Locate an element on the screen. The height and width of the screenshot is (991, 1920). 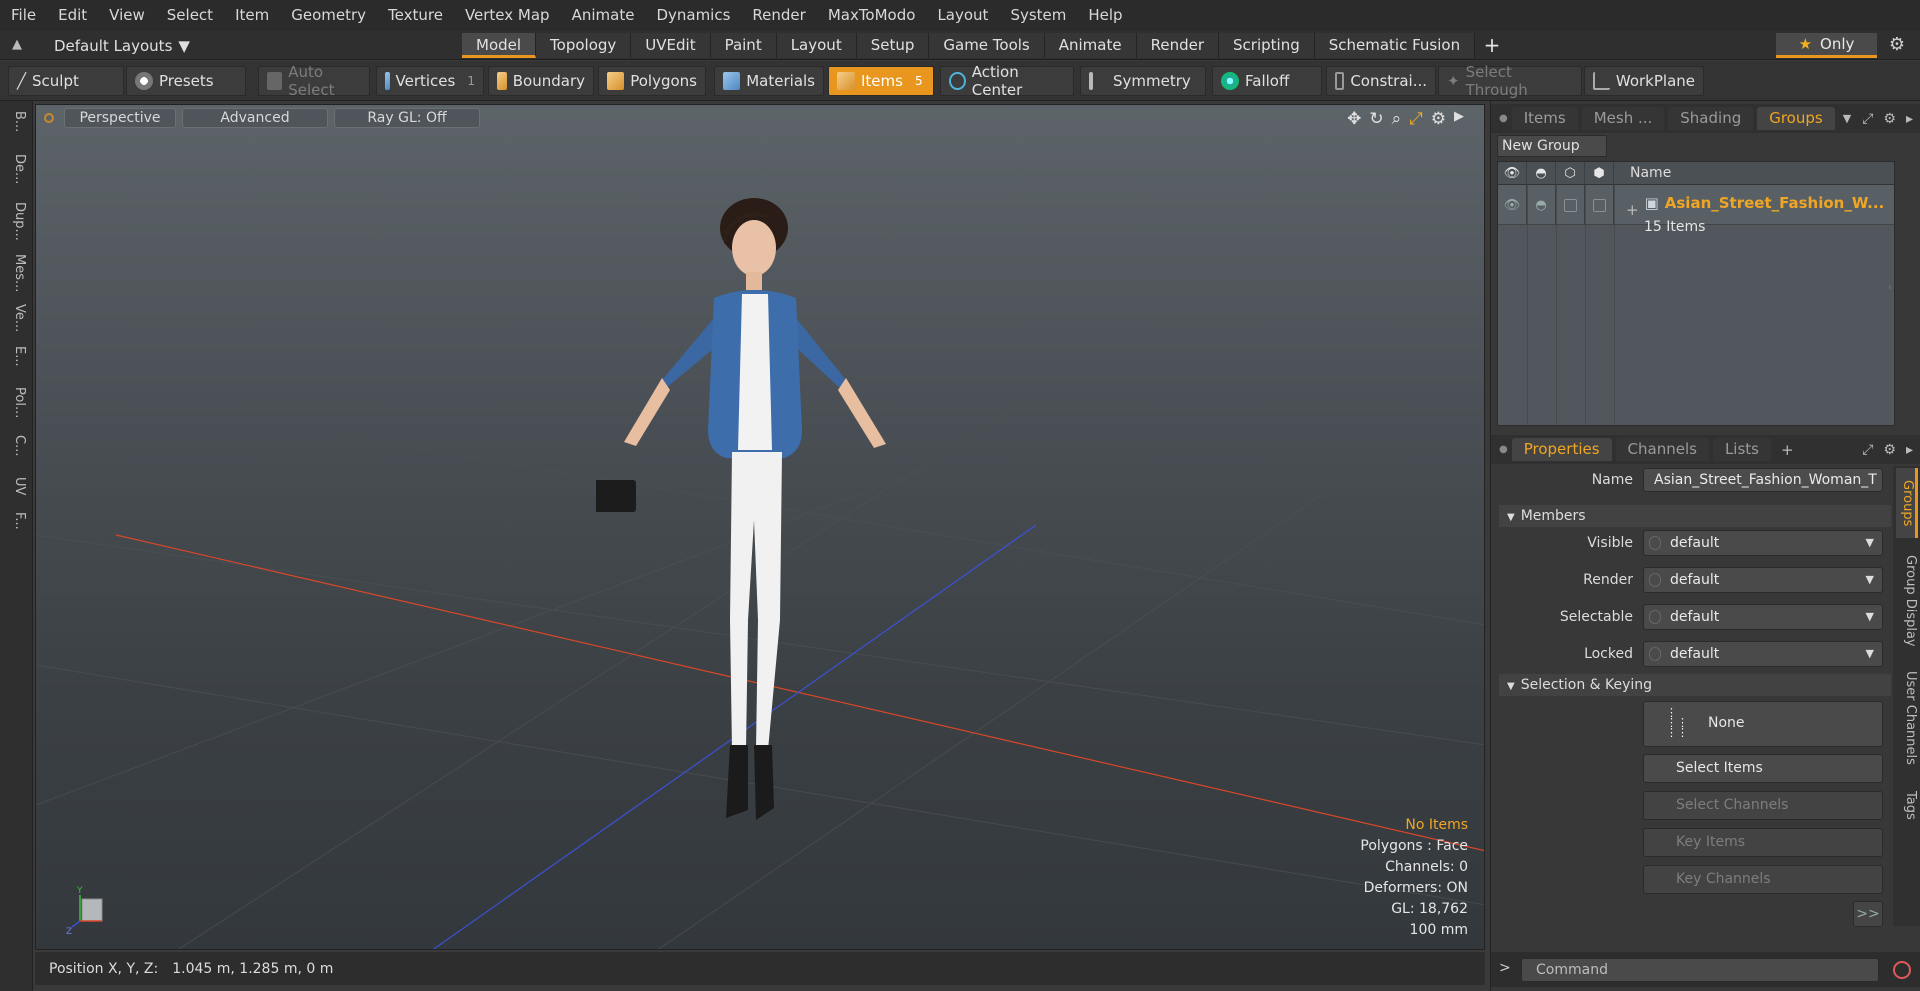
members-section: ▼ Members is located at coordinates (1695, 516).